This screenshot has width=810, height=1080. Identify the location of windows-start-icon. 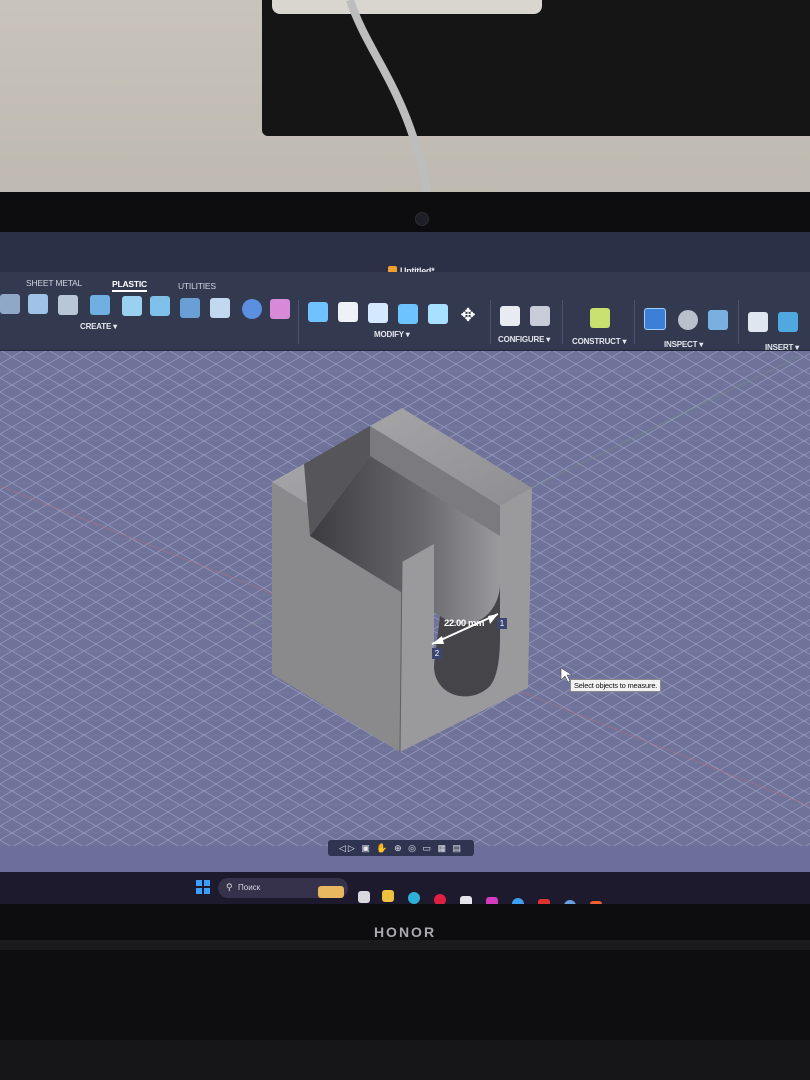
(203, 887).